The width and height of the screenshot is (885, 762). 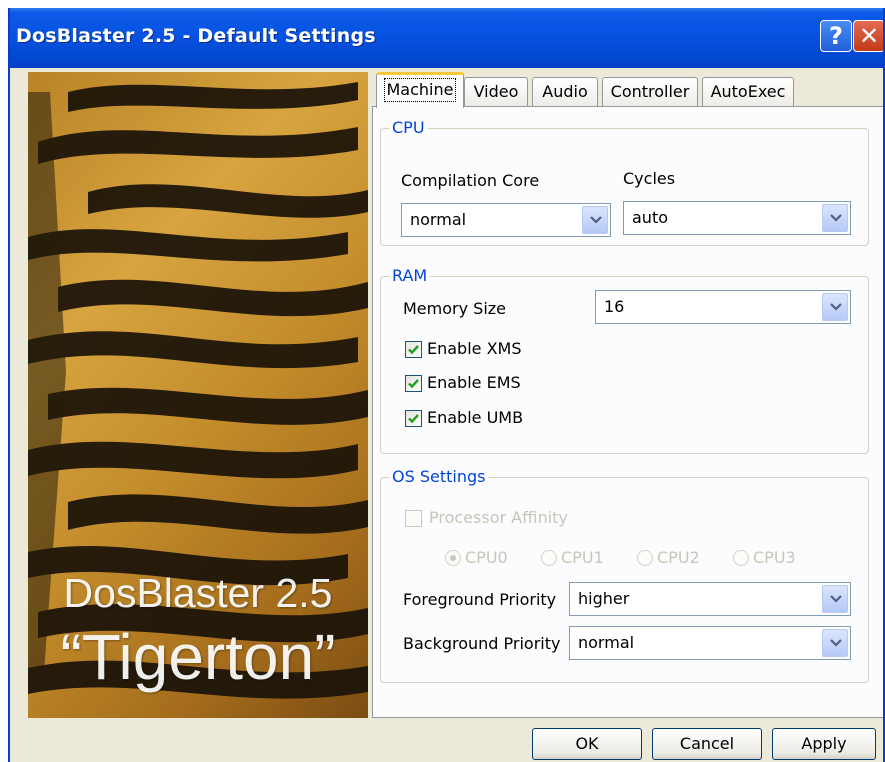 I want to click on memory-size-value: 16, so click(x=614, y=306).